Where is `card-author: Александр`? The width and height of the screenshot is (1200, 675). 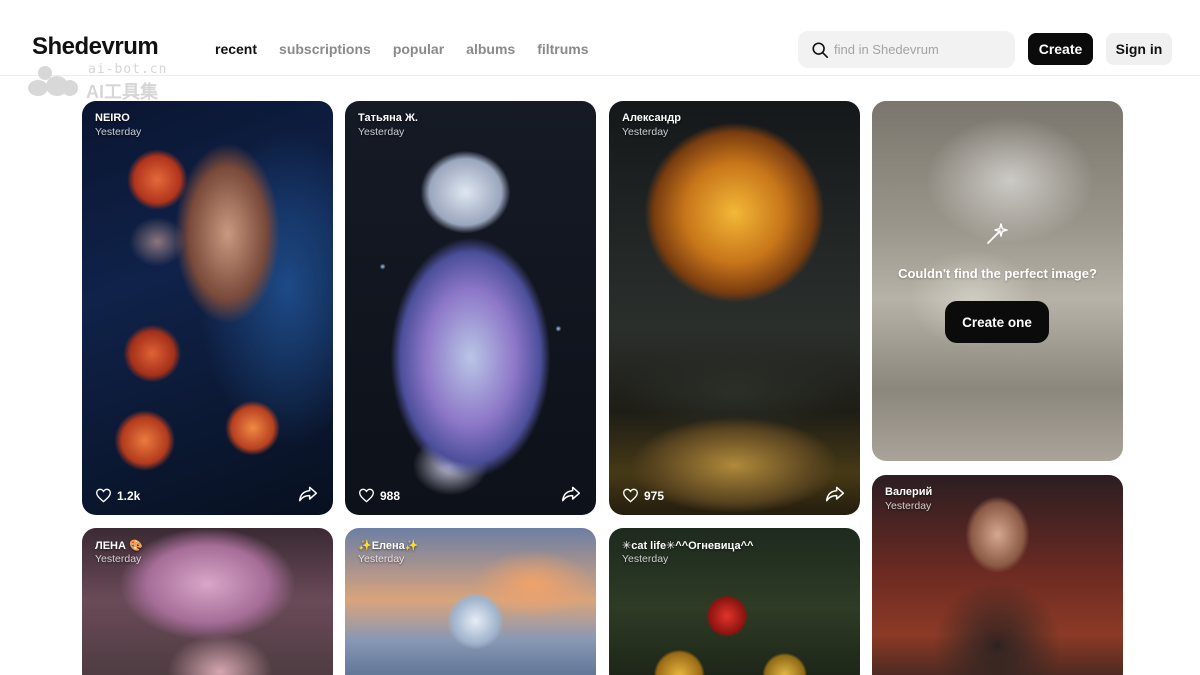
card-author: Александр is located at coordinates (651, 118).